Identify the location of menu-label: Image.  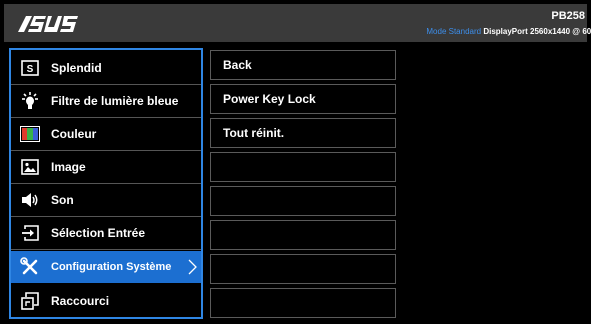
(68, 167).